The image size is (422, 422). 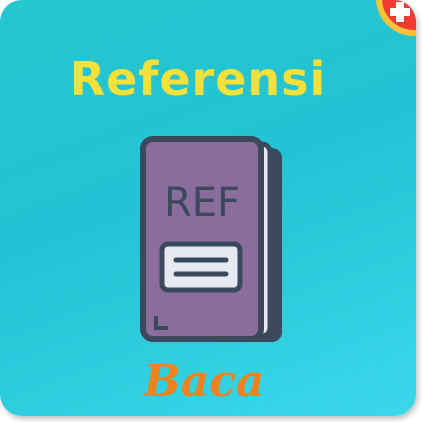 What do you see at coordinates (198, 79) in the screenshot?
I see `card-title: Referensi` at bounding box center [198, 79].